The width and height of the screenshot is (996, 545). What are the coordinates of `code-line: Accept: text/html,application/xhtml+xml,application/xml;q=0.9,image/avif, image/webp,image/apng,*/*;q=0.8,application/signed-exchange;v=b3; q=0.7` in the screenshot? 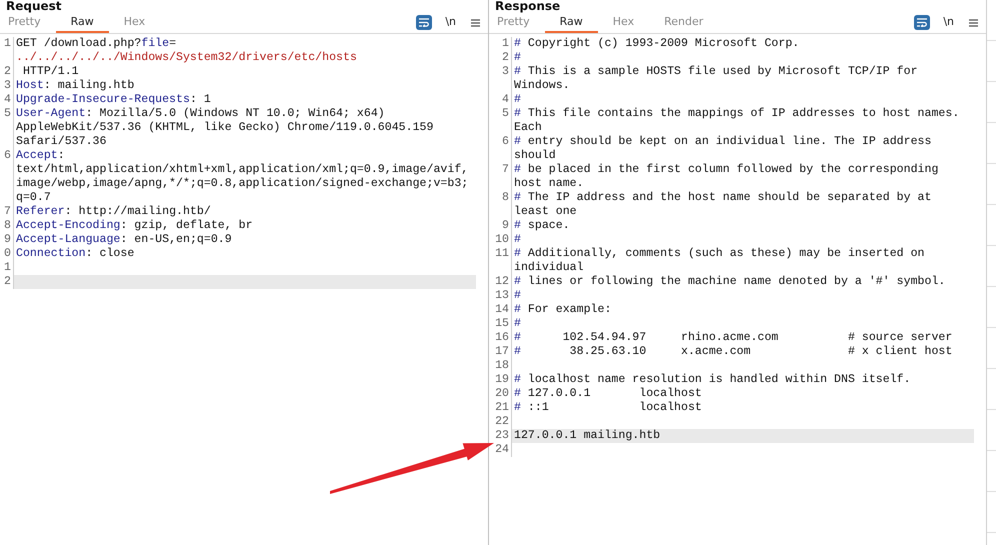 It's located at (242, 177).